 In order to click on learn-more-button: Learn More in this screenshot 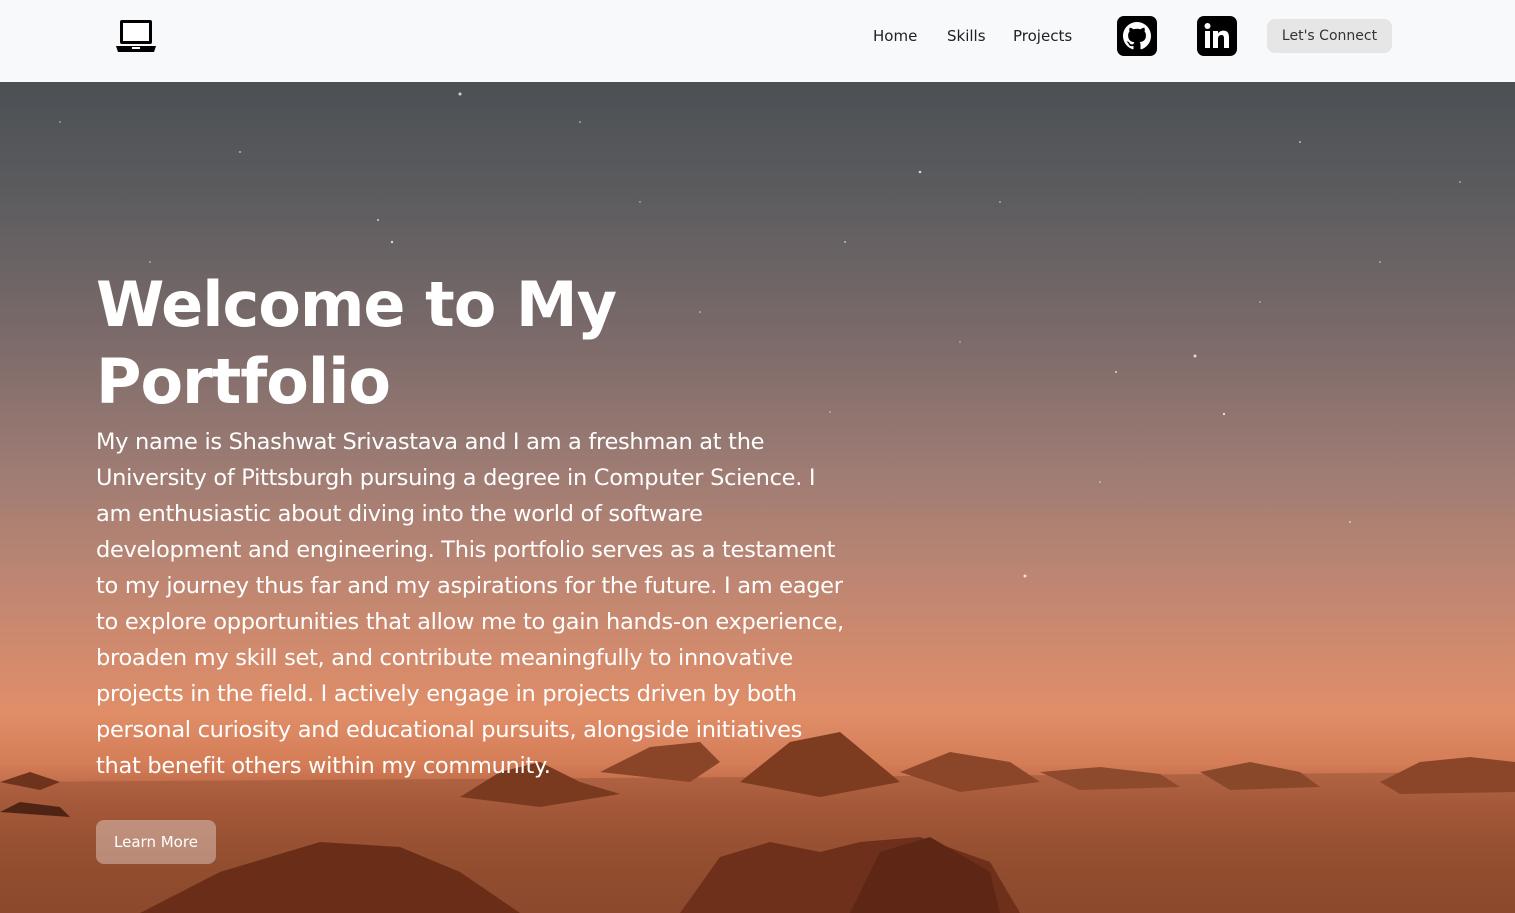, I will do `click(156, 842)`.